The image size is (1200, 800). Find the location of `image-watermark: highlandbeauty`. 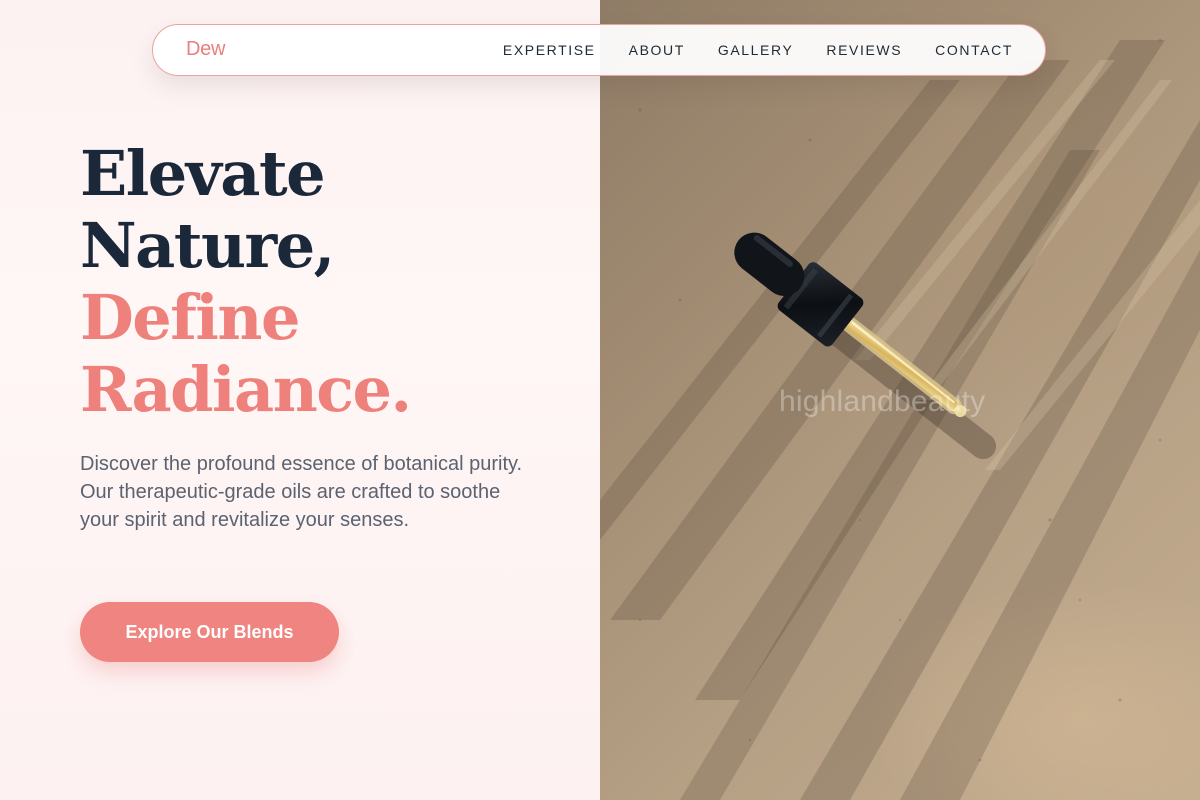

image-watermark: highlandbeauty is located at coordinates (882, 401).